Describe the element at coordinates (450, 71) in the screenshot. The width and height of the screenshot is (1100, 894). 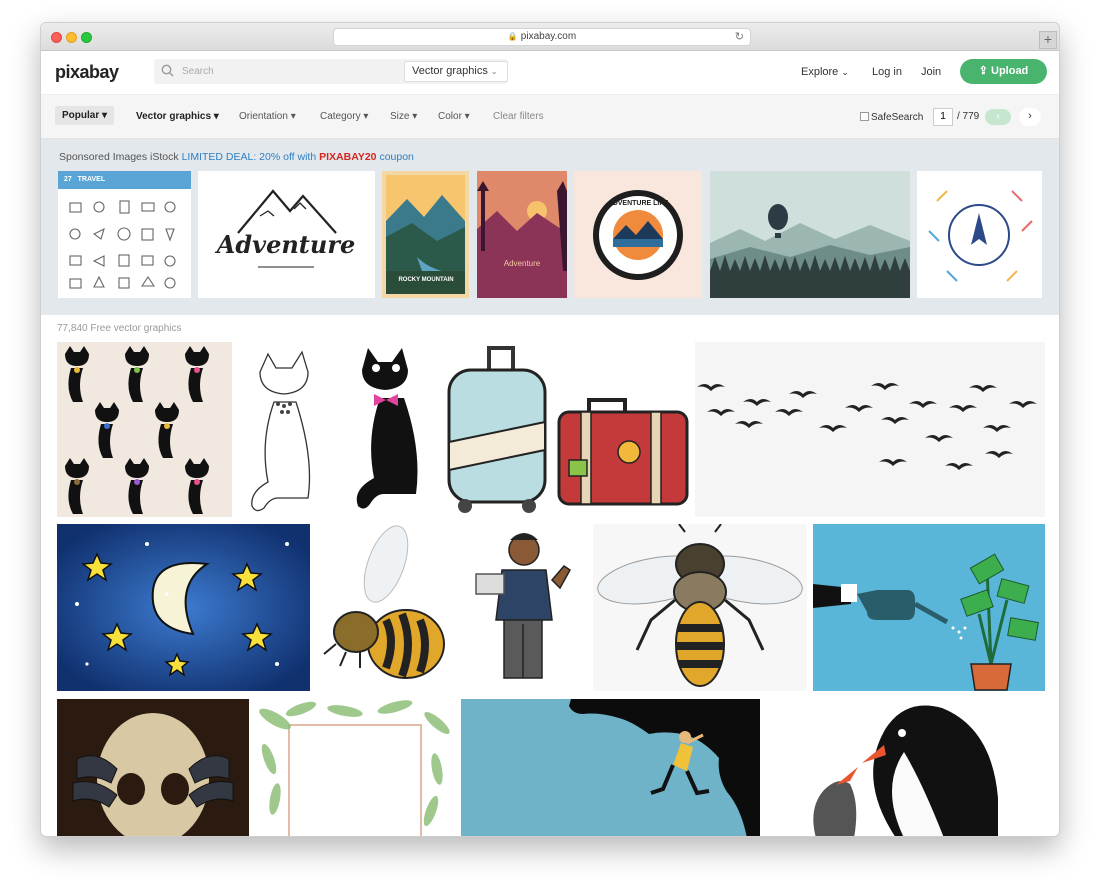
I see `search-type-label: Vector graphics` at that location.